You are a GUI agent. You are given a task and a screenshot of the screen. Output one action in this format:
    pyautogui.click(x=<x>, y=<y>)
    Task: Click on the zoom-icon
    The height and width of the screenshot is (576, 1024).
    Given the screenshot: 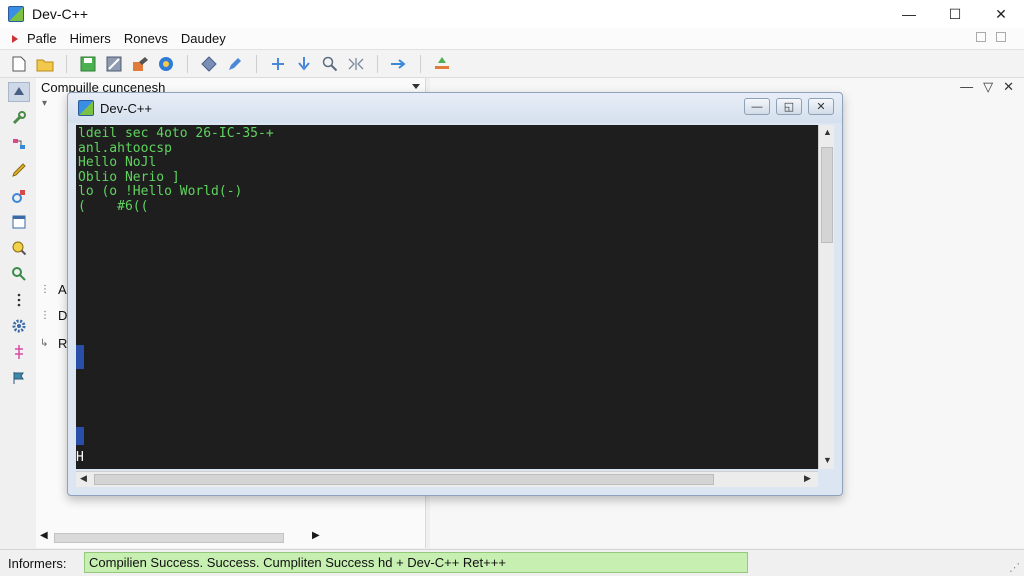 What is the action you would take?
    pyautogui.click(x=330, y=64)
    